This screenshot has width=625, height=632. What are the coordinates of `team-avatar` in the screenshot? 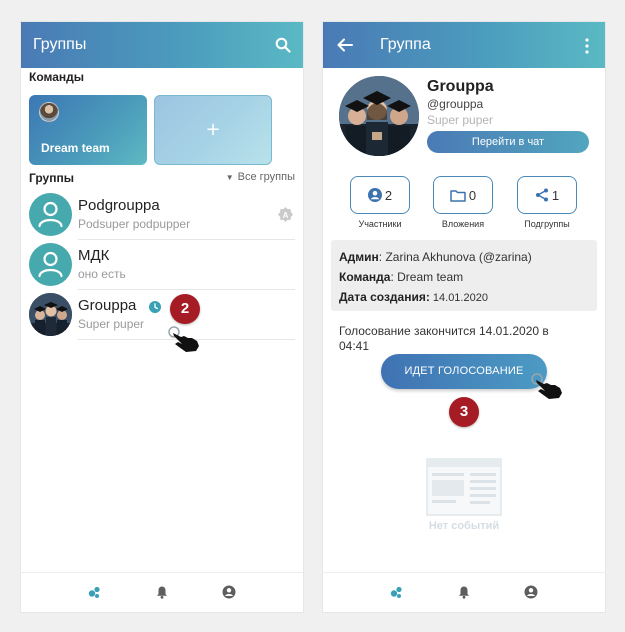 It's located at (49, 112).